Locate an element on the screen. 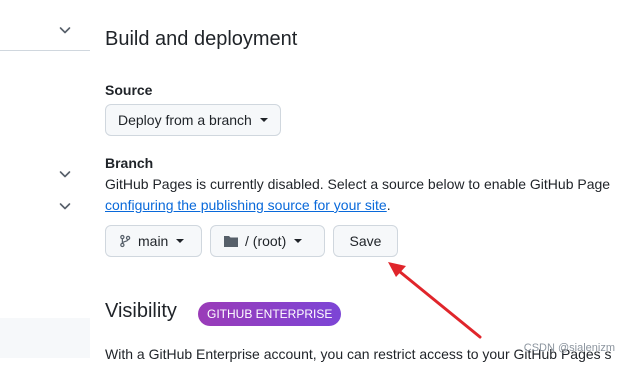 Image resolution: width=625 pixels, height=366 pixels. sidebar-divider is located at coordinates (45, 50).